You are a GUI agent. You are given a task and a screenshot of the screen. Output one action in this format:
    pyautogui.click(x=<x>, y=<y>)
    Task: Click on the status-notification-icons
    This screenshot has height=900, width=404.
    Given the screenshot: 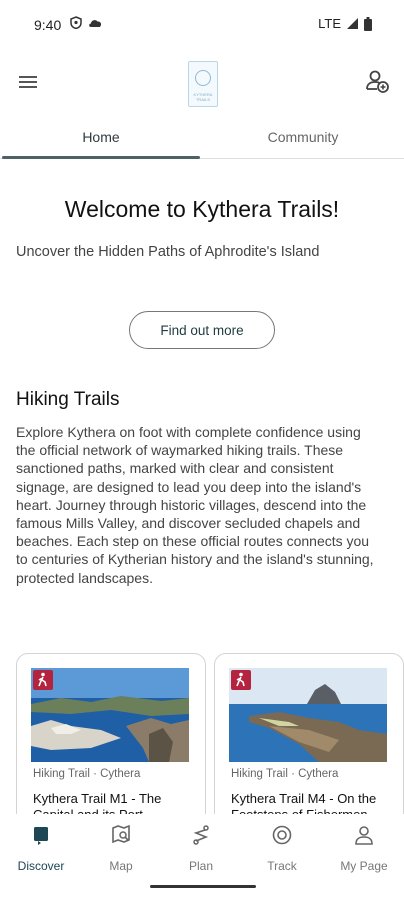 What is the action you would take?
    pyautogui.click(x=86, y=22)
    